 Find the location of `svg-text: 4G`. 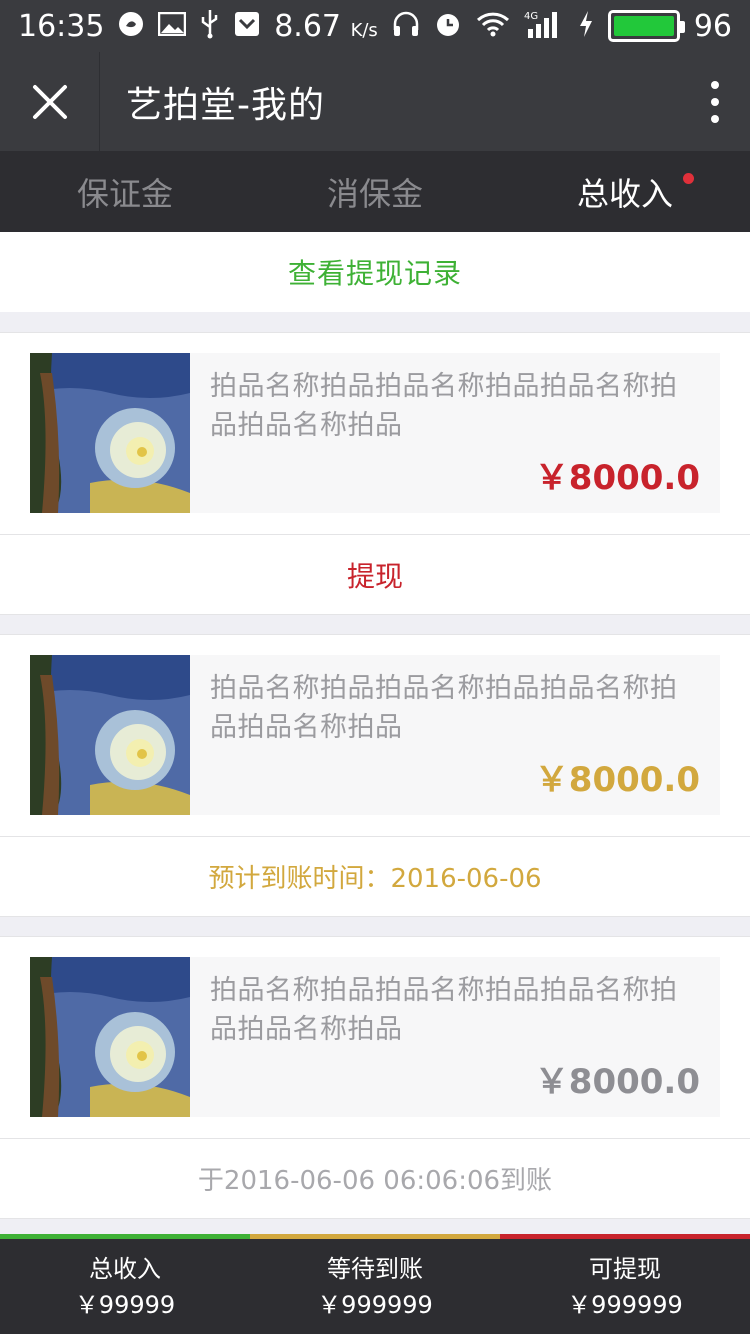

svg-text: 4G is located at coordinates (531, 16).